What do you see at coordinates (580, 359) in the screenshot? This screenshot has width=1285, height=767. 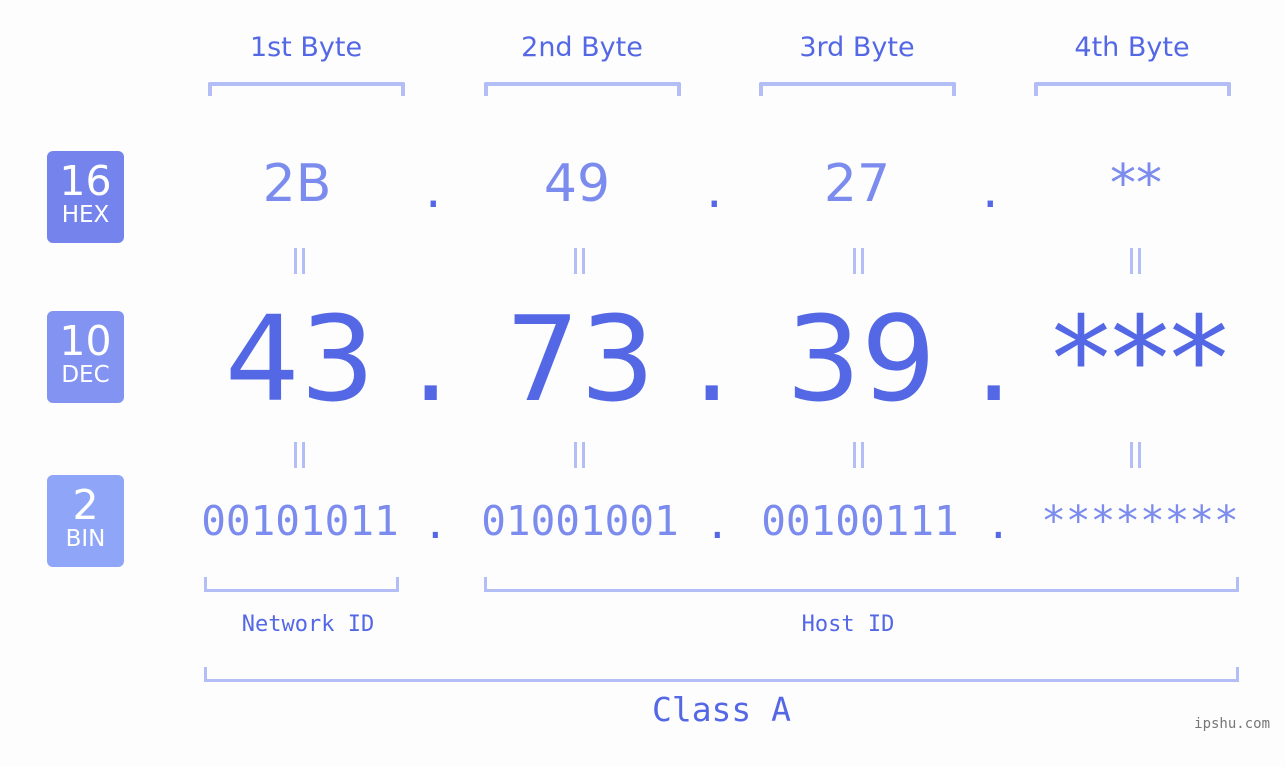 I see `dec-value-2: 73` at bounding box center [580, 359].